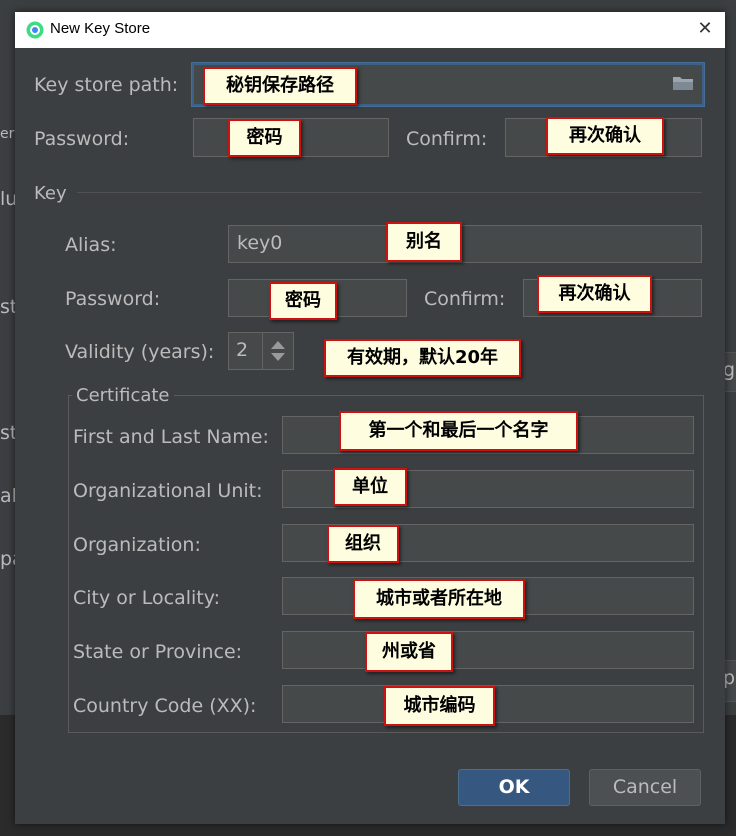 This screenshot has width=736, height=836. What do you see at coordinates (137, 545) in the screenshot?
I see `organization-label: Organization:` at bounding box center [137, 545].